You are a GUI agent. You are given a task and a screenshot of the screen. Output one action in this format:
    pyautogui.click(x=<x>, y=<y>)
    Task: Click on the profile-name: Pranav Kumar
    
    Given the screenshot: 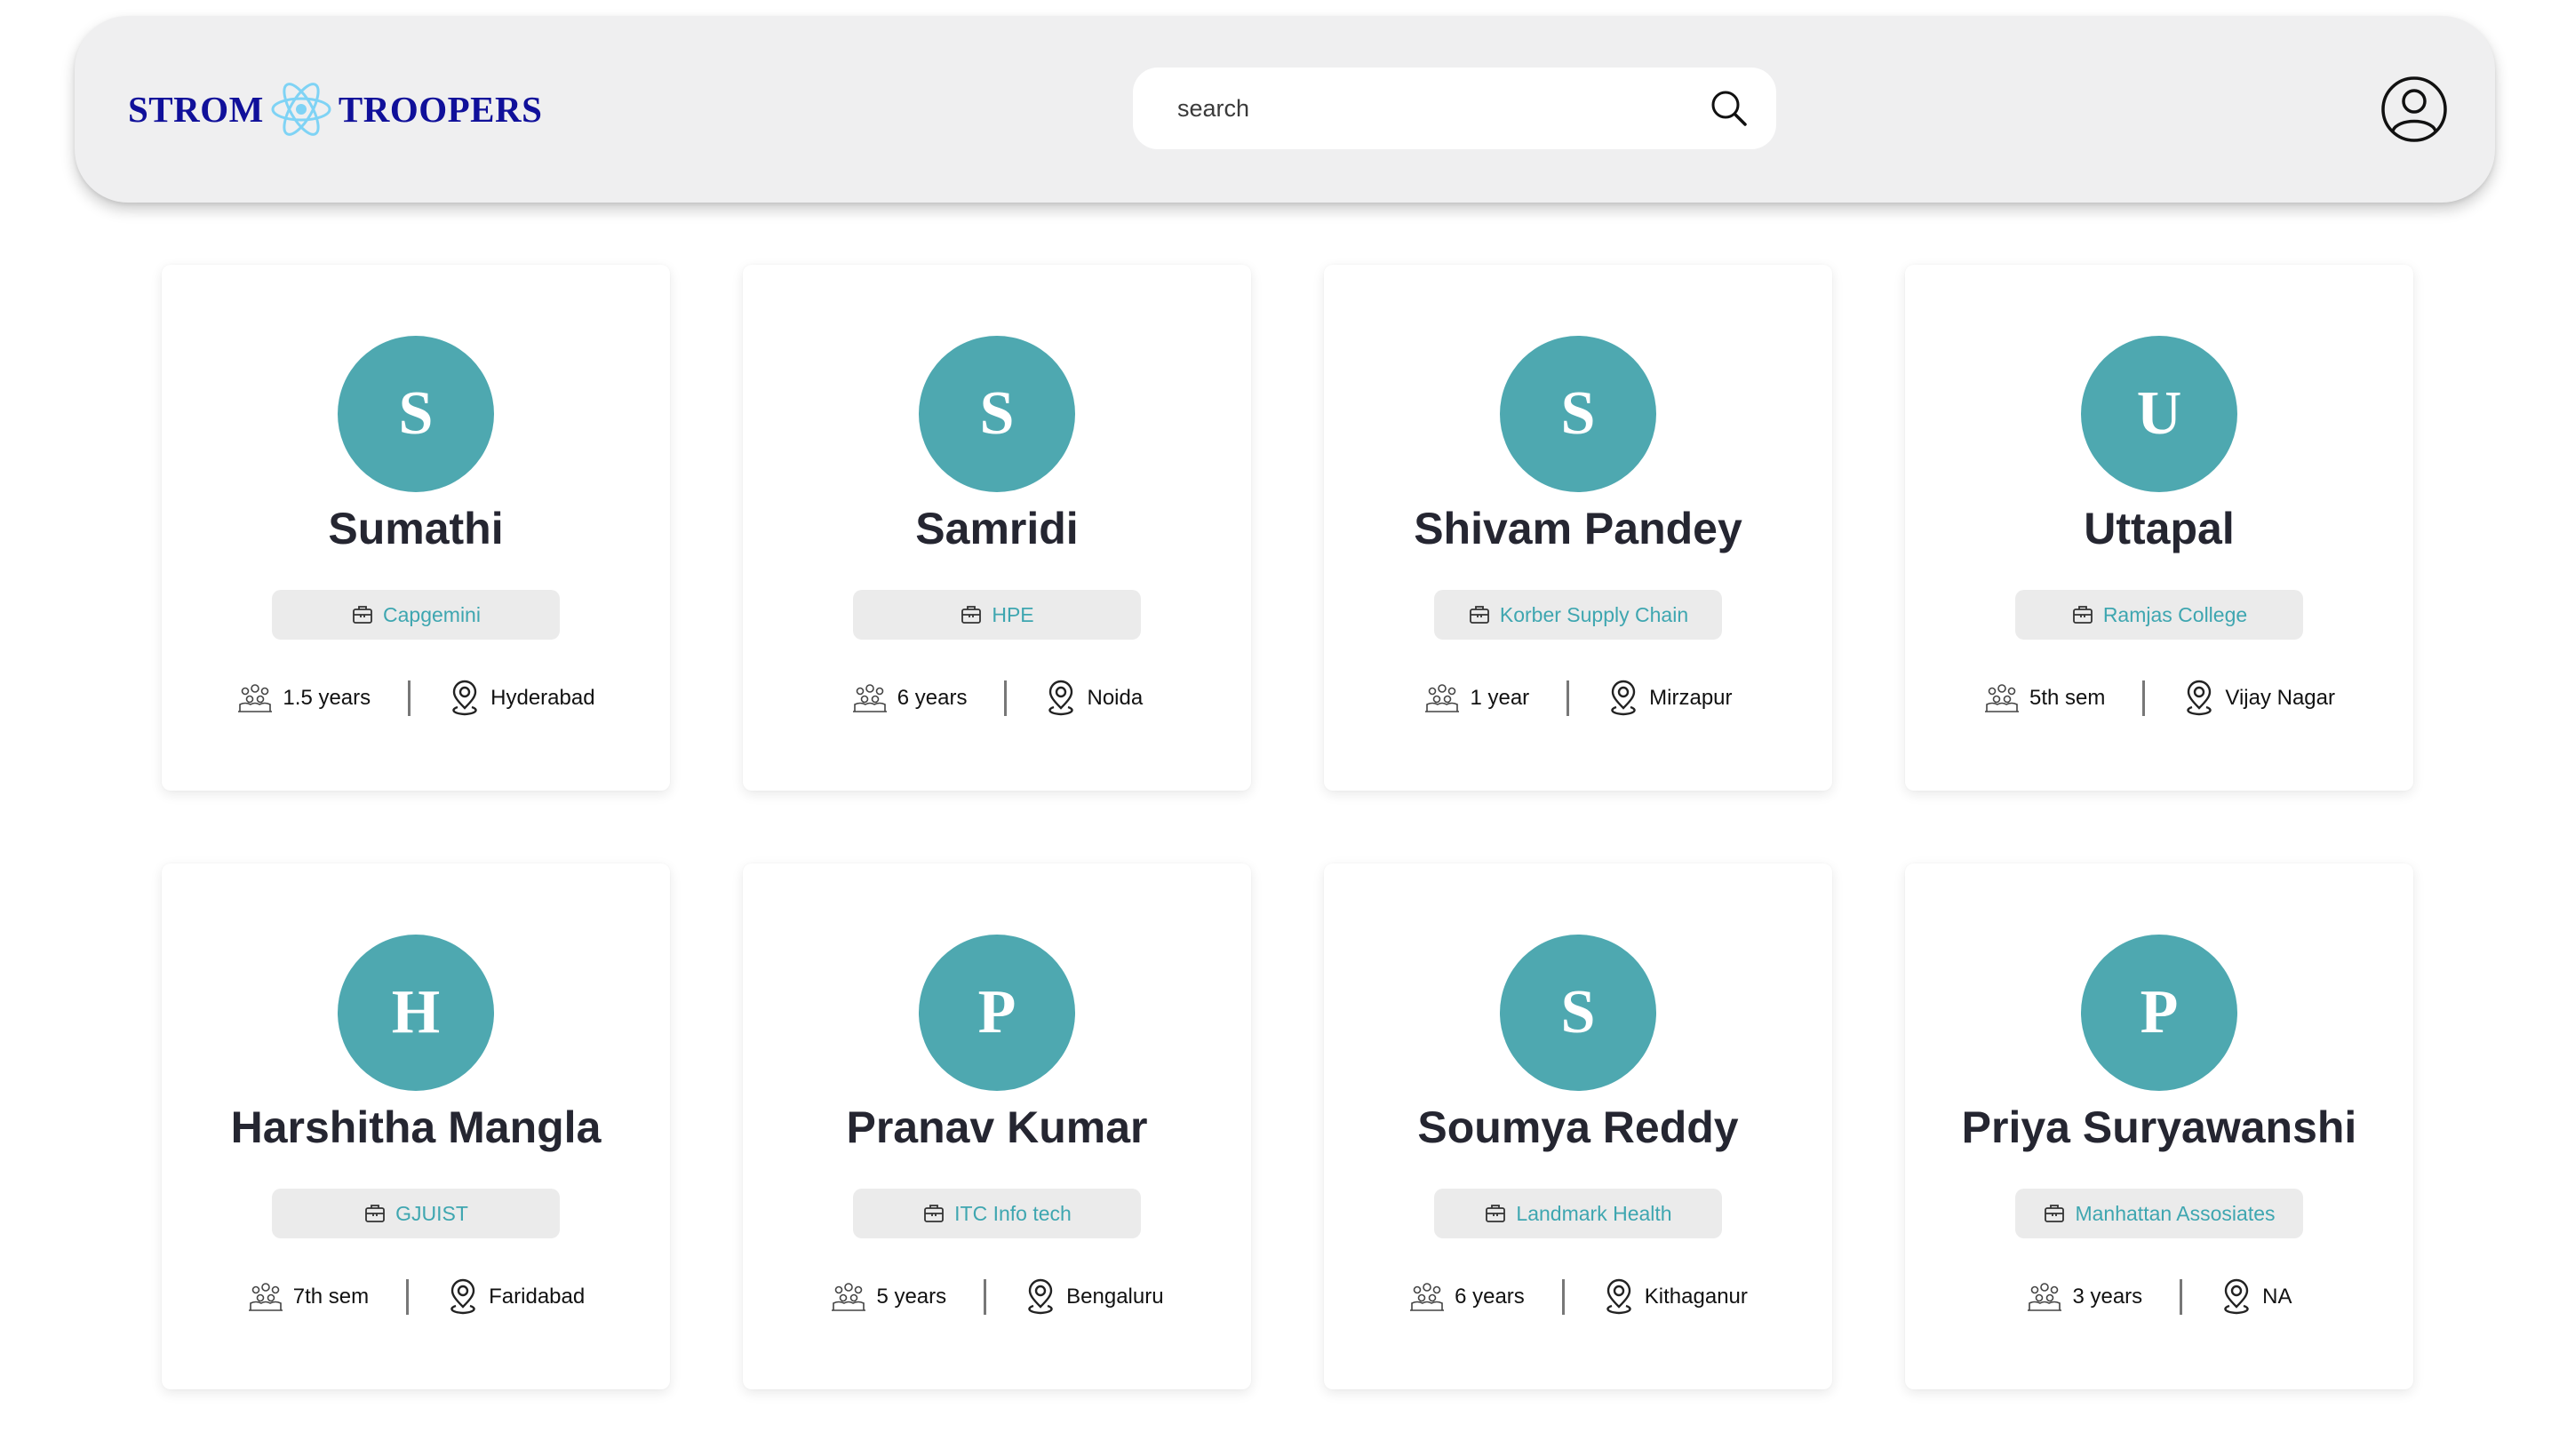 What is the action you would take?
    pyautogui.click(x=997, y=1127)
    